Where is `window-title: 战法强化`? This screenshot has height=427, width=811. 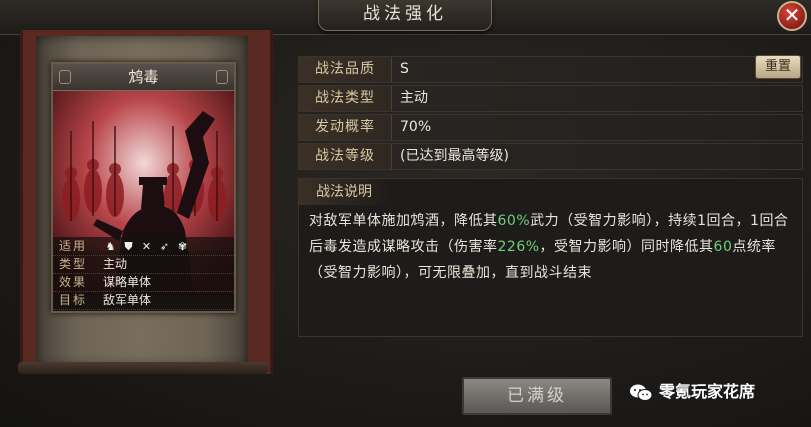
window-title: 战法强化 is located at coordinates (405, 15).